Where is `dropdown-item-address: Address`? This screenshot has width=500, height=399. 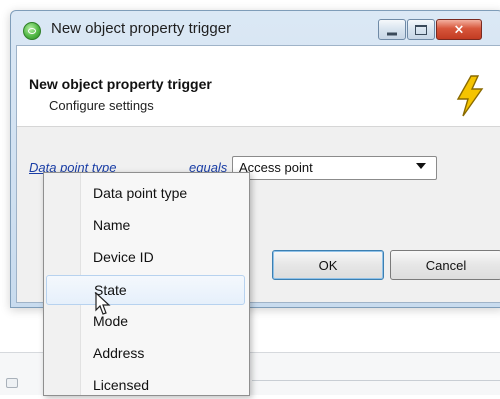 dropdown-item-address: Address is located at coordinates (145, 353).